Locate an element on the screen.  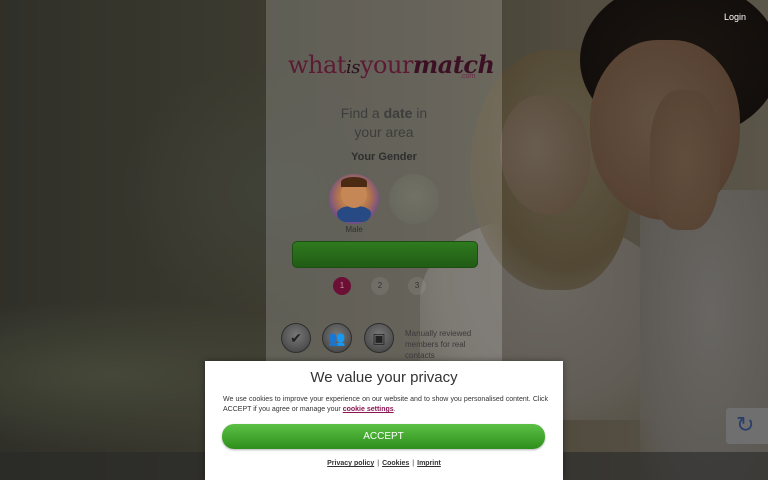
lock-icon: ▣ is located at coordinates (379, 338).